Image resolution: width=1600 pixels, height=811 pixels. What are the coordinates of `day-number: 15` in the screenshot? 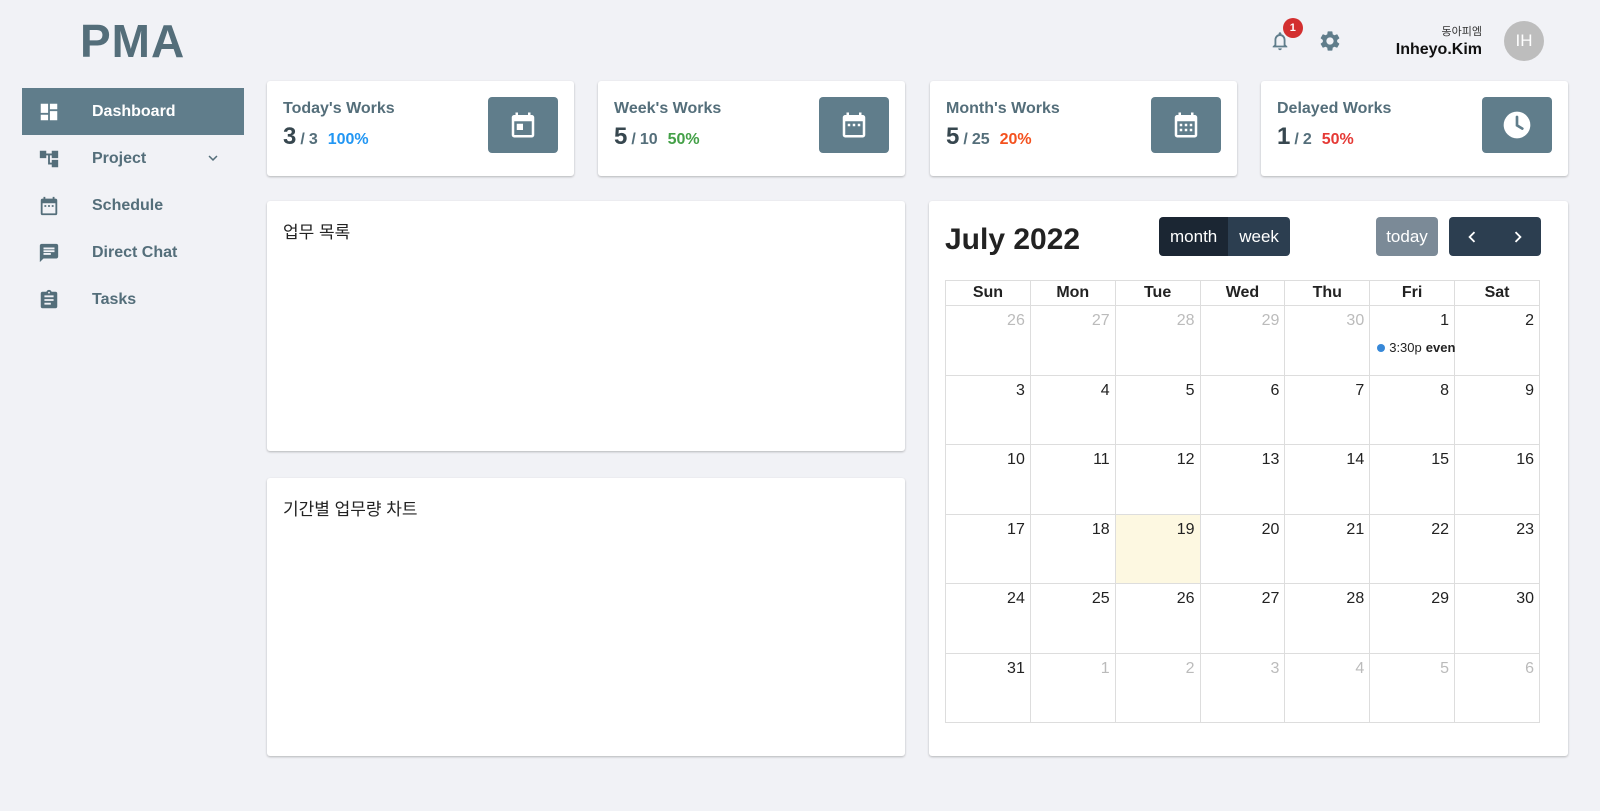 It's located at (1440, 459).